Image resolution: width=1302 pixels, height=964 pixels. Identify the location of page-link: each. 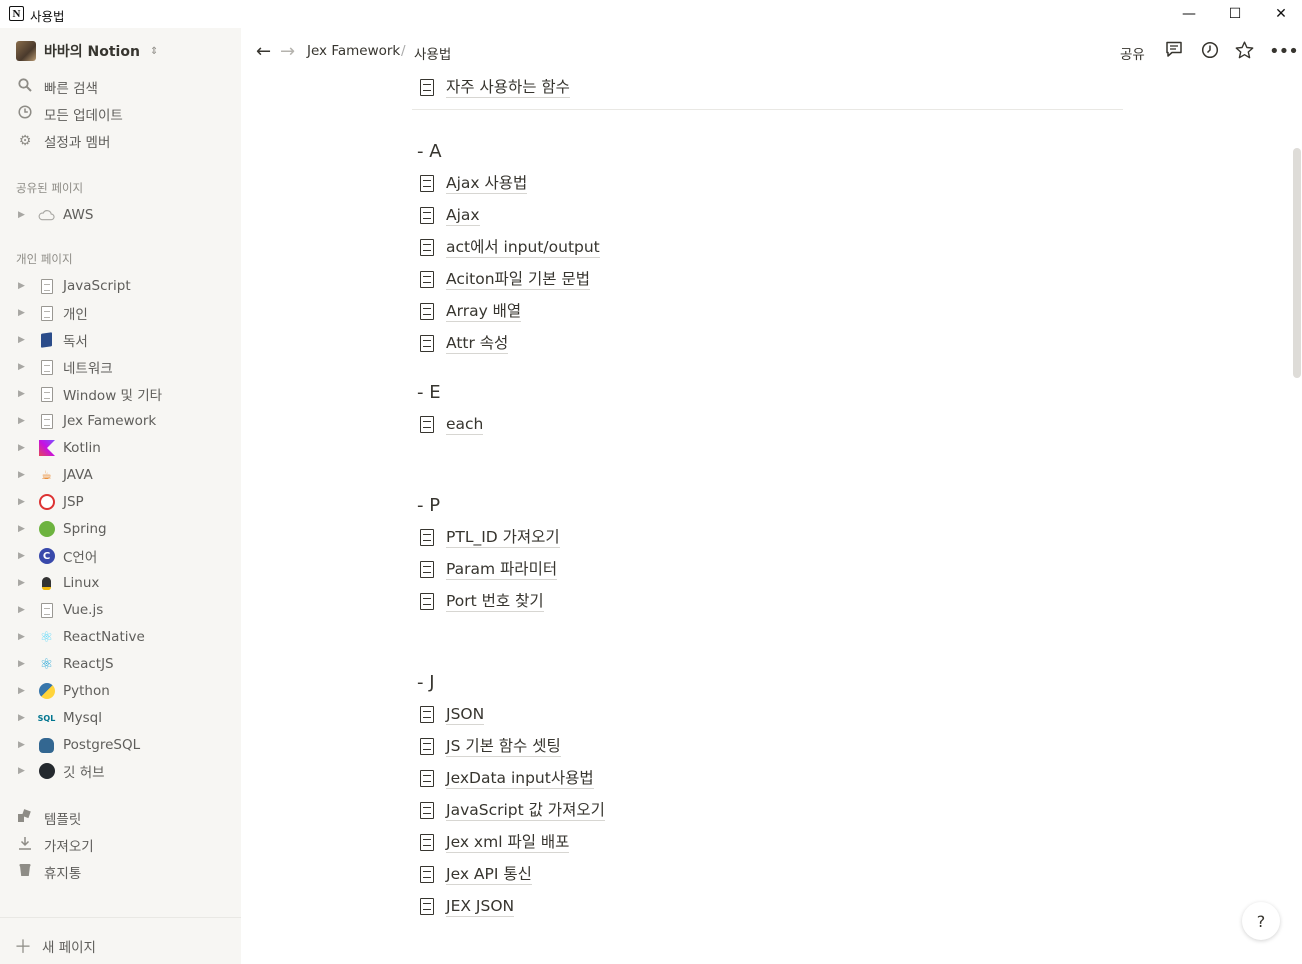
(465, 424).